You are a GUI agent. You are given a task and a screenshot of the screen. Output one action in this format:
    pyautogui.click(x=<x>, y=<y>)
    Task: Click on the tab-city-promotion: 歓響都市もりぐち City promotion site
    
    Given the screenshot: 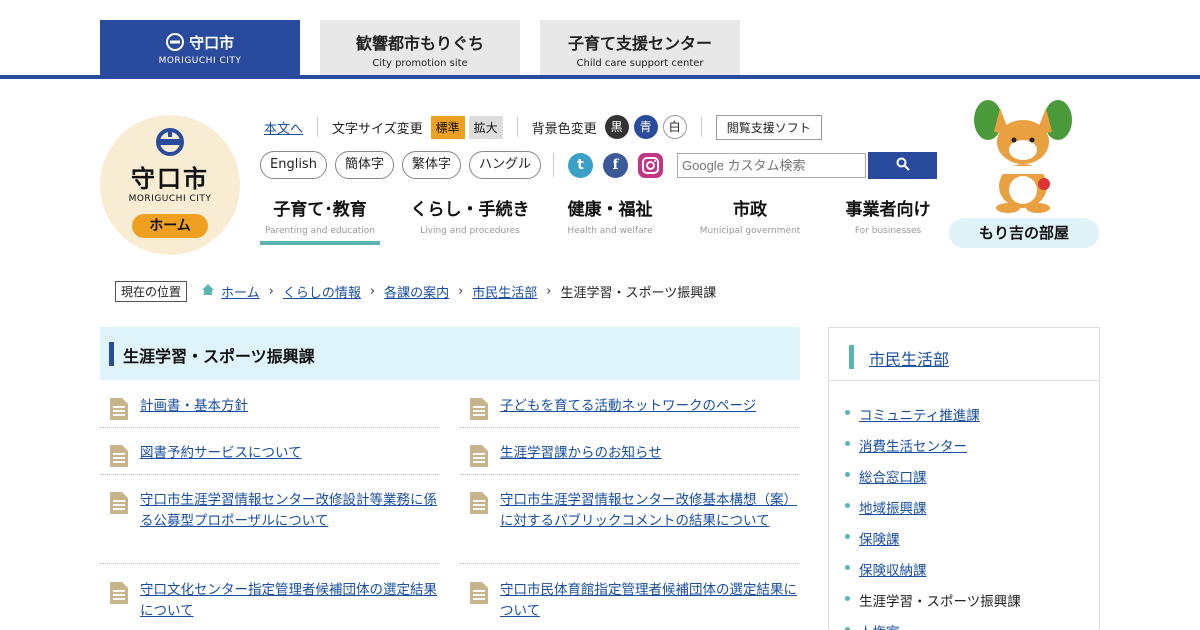 What is the action you would take?
    pyautogui.click(x=420, y=48)
    